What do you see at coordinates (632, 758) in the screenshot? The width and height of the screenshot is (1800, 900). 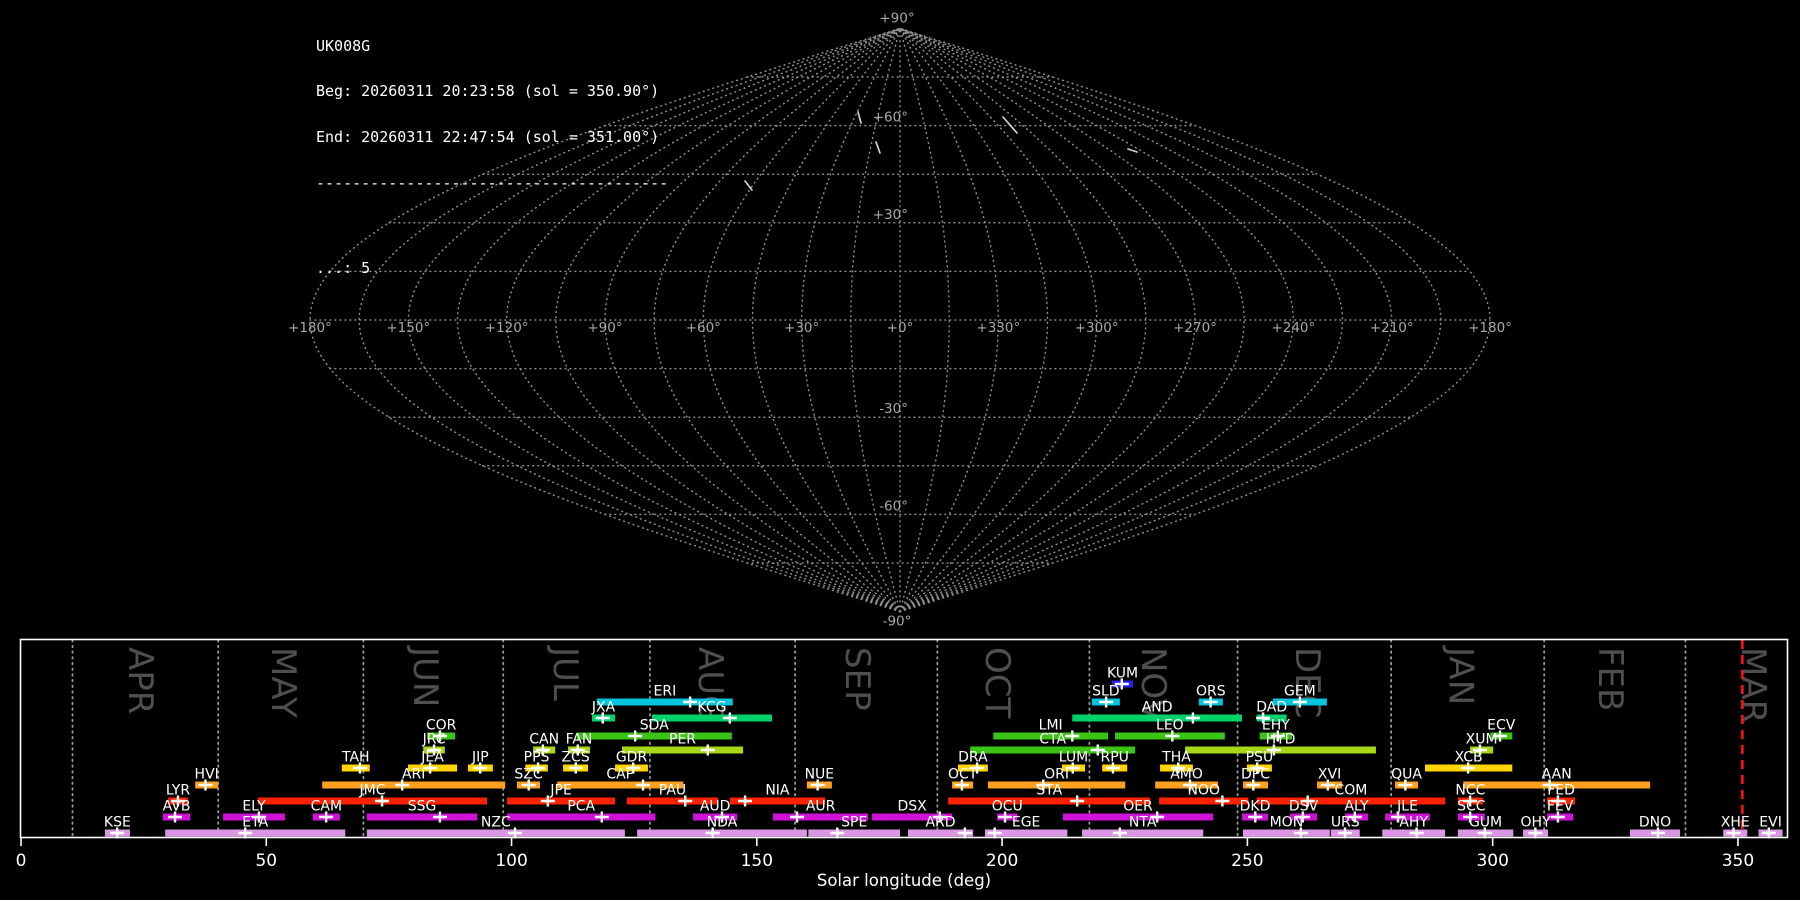 I see `shower-label-GDR: GDR` at bounding box center [632, 758].